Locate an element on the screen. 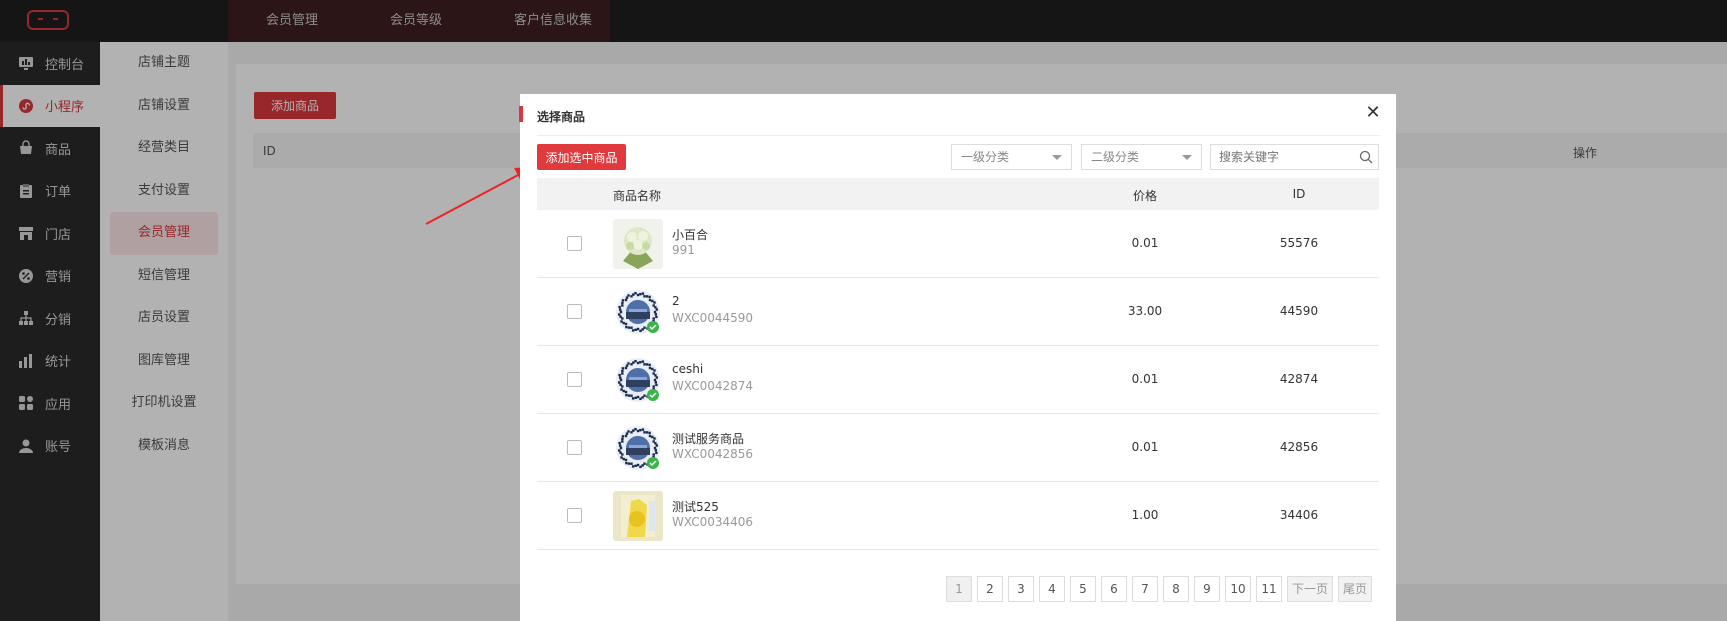 The width and height of the screenshot is (1727, 621). product-code: 991 is located at coordinates (683, 250).